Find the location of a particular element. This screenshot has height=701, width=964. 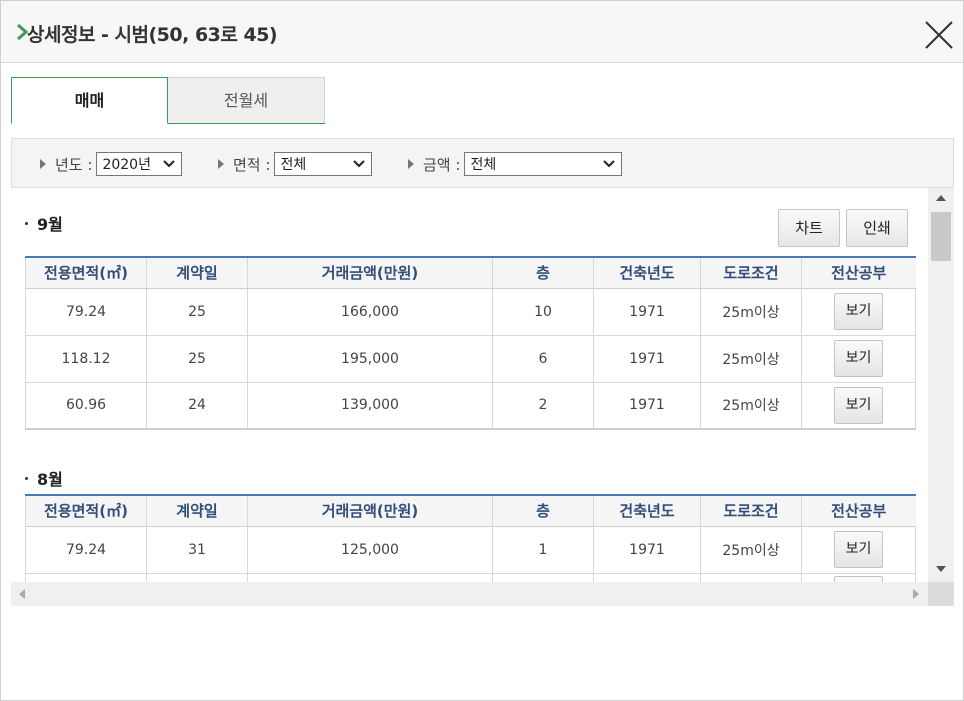

amount-select: 전체 is located at coordinates (543, 164).